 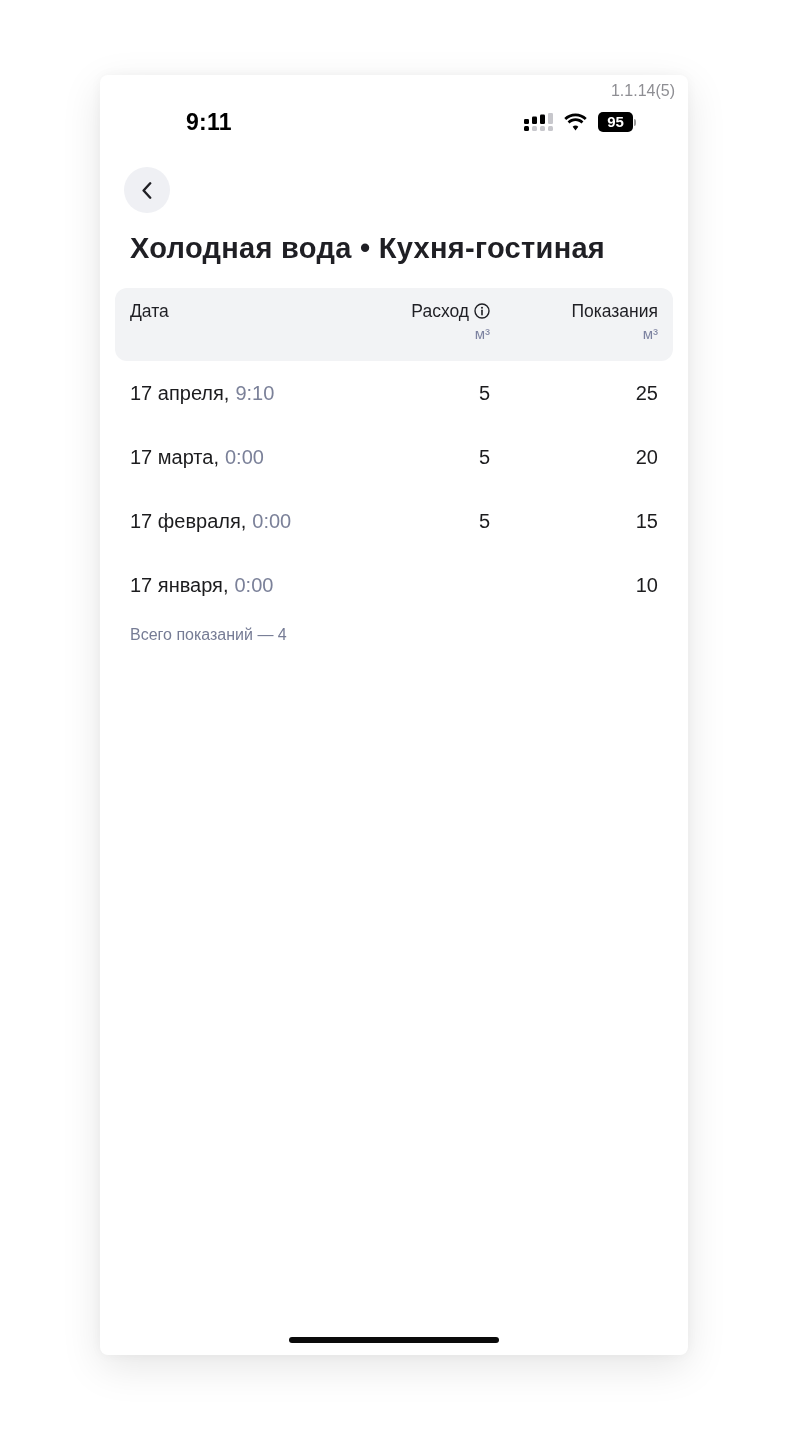 I want to click on chevron-left-icon, so click(x=147, y=190).